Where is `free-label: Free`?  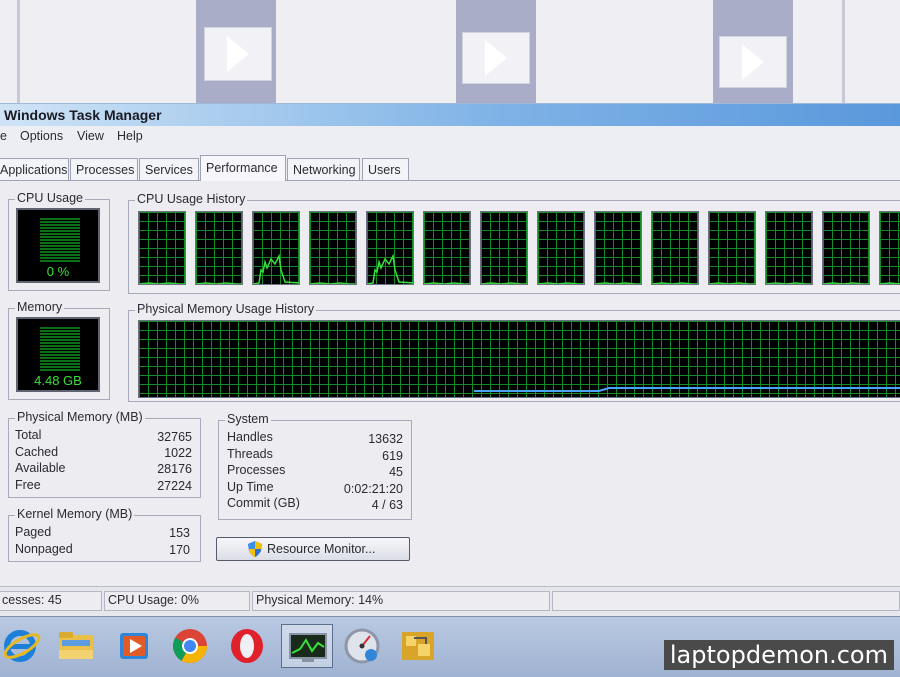 free-label: Free is located at coordinates (28, 485).